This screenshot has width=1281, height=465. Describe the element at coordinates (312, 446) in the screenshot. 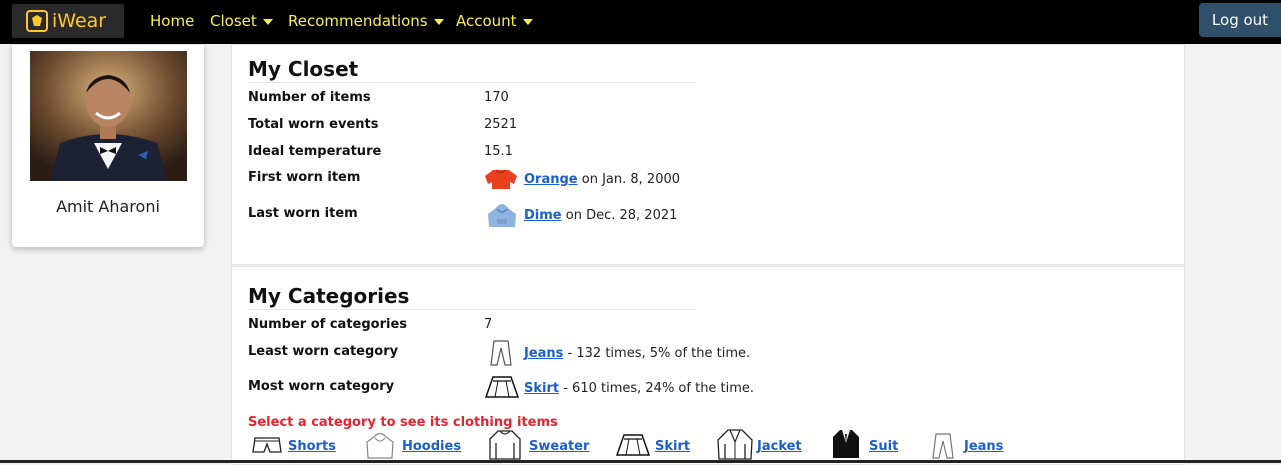

I see `category-shorts-link: Shorts` at that location.